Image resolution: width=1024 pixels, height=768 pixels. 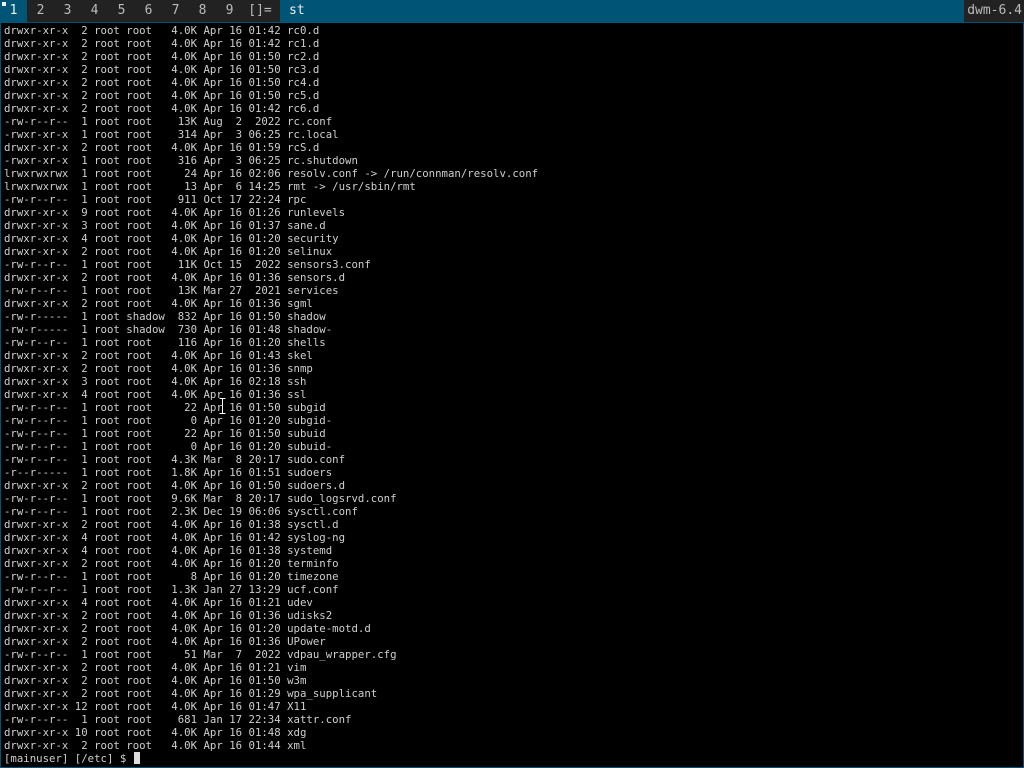 I want to click on tag-8: 8, so click(x=202, y=11).